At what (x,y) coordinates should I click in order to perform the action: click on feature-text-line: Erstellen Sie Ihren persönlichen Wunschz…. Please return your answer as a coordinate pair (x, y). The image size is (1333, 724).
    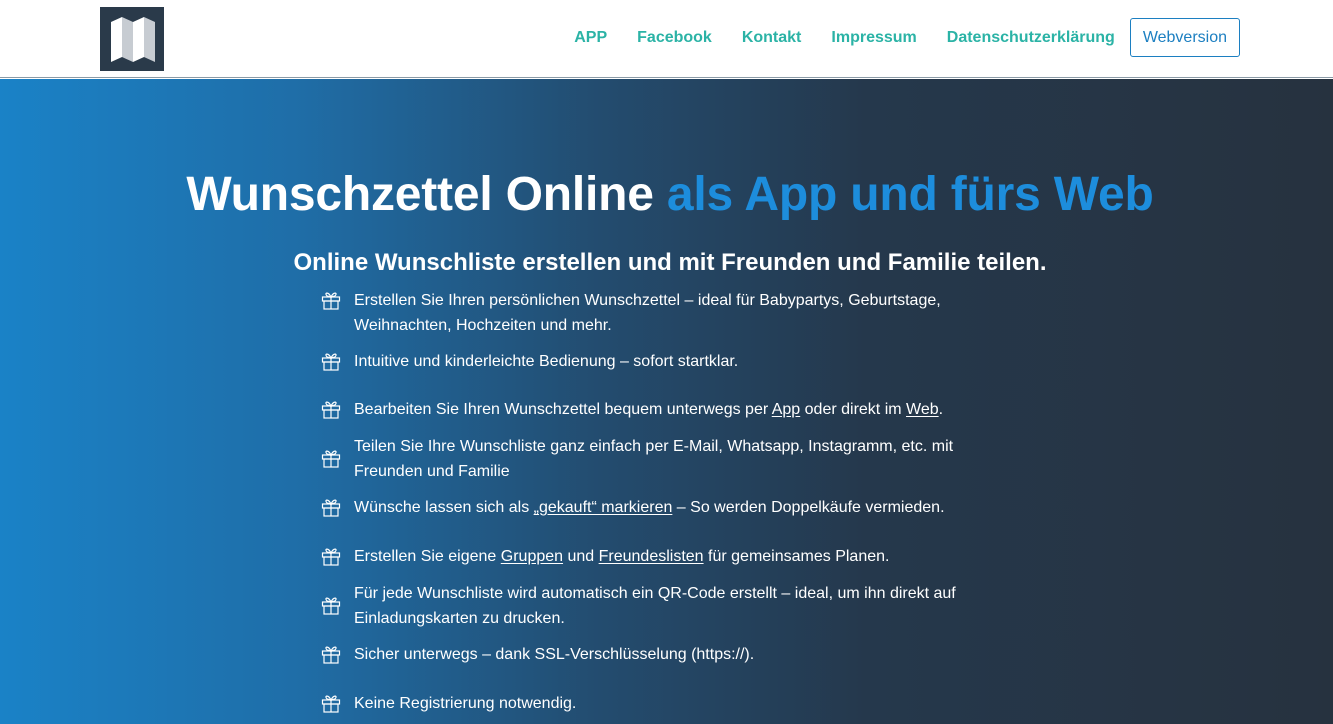
    Looking at the image, I should click on (647, 300).